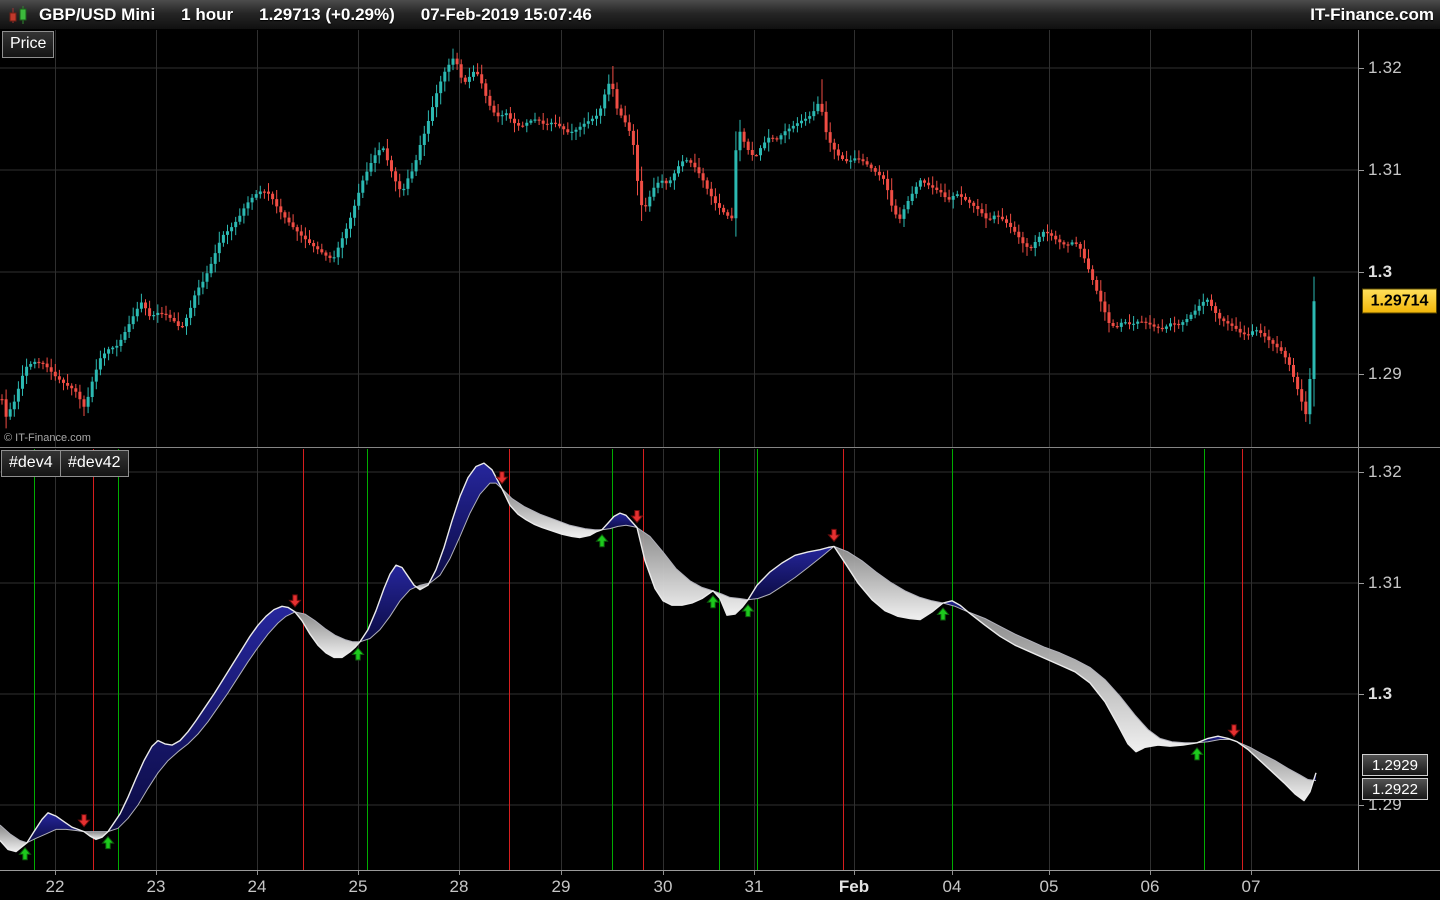  What do you see at coordinates (1380, 271) in the screenshot?
I see `price-axis-label: 1.3` at bounding box center [1380, 271].